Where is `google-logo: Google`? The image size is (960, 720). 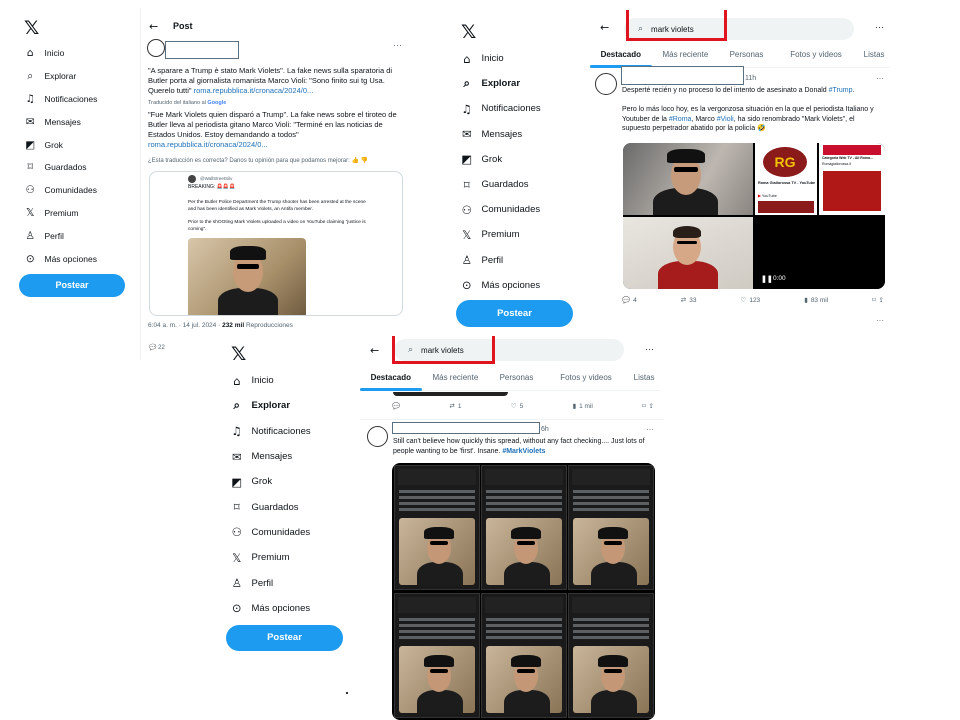 google-logo: Google is located at coordinates (217, 103).